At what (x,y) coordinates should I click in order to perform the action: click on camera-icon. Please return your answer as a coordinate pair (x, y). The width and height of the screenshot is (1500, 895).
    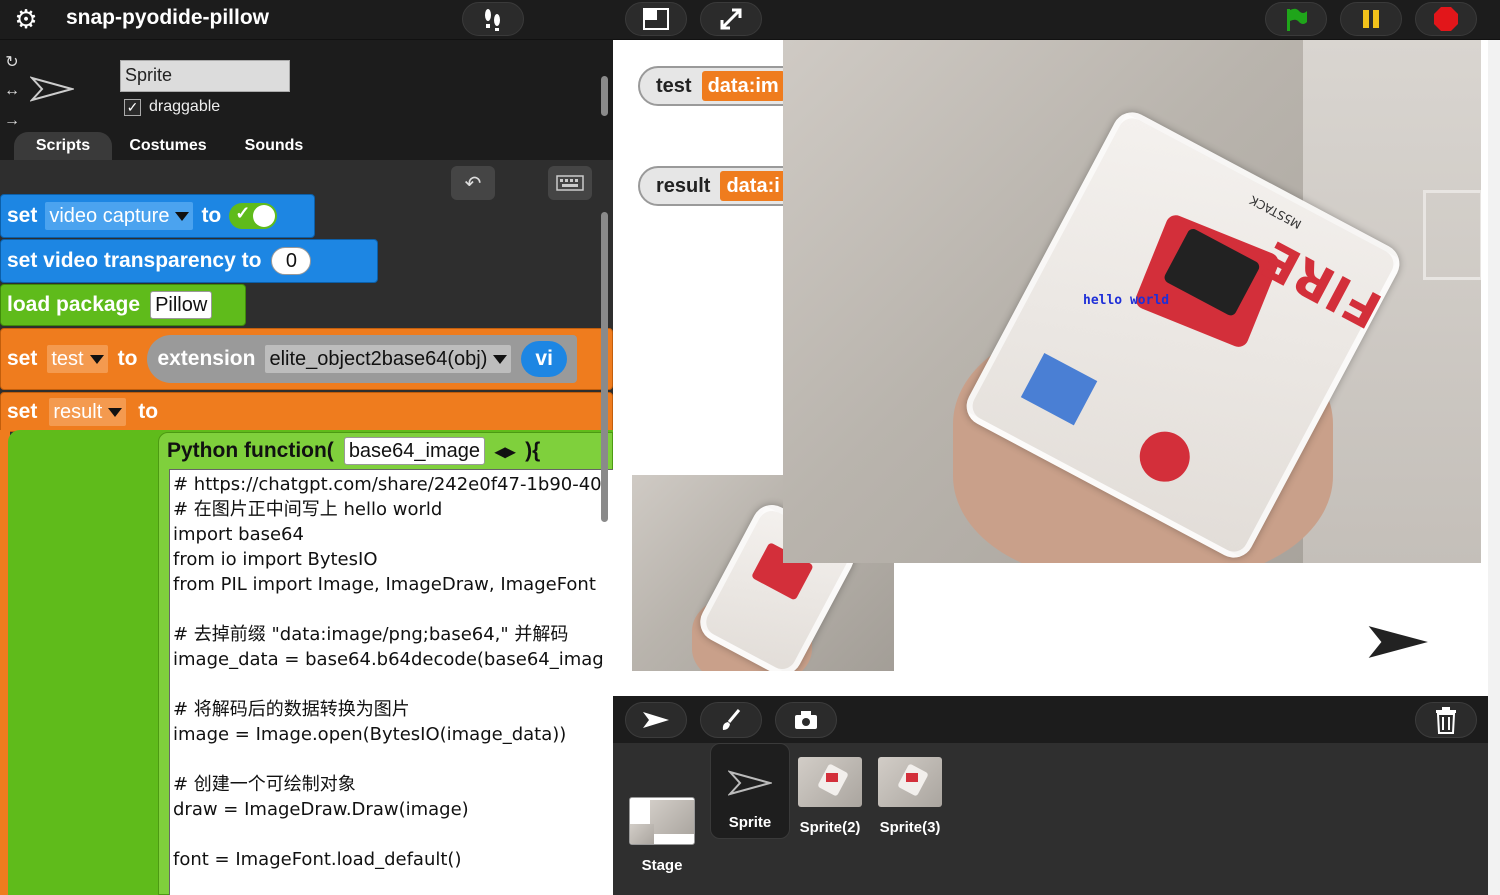
    Looking at the image, I should click on (806, 720).